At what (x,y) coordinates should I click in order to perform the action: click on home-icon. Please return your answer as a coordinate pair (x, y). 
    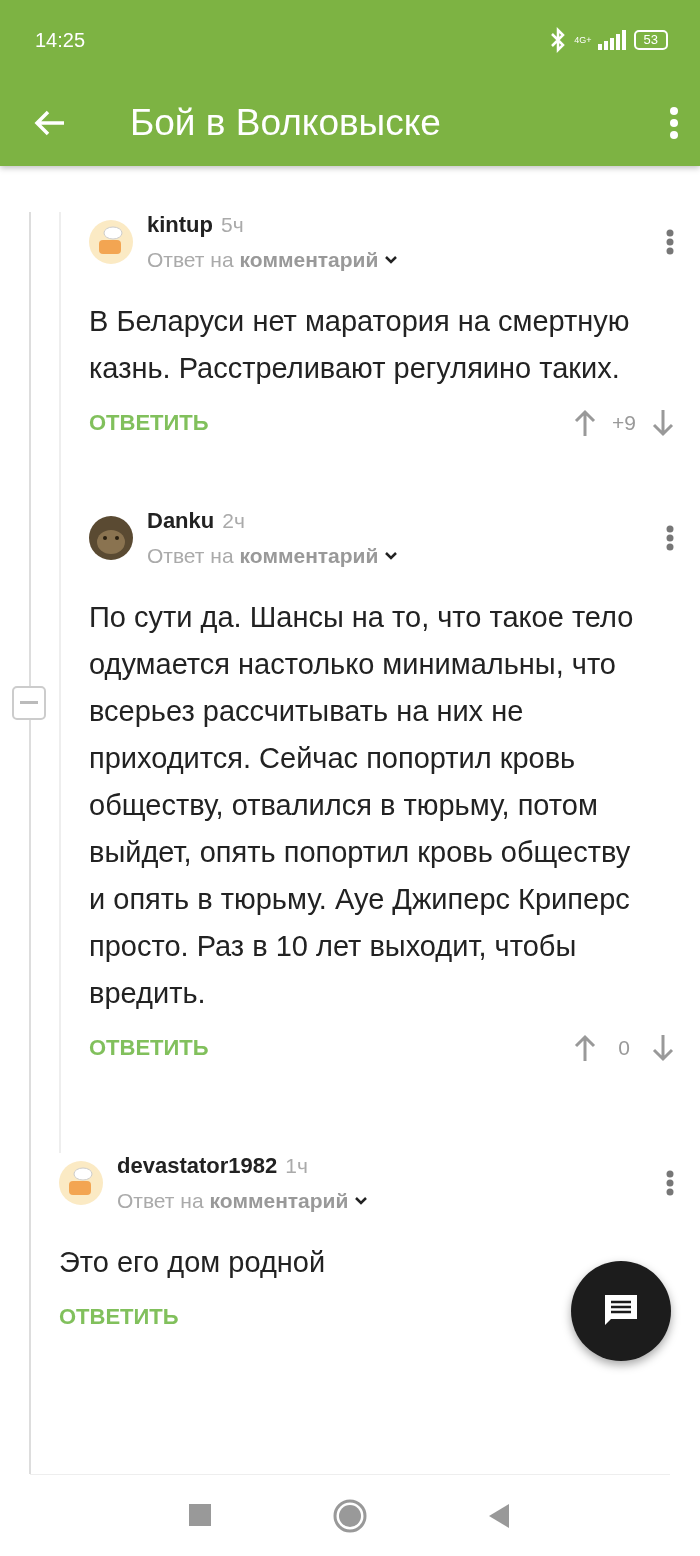
    Looking at the image, I should click on (350, 1515).